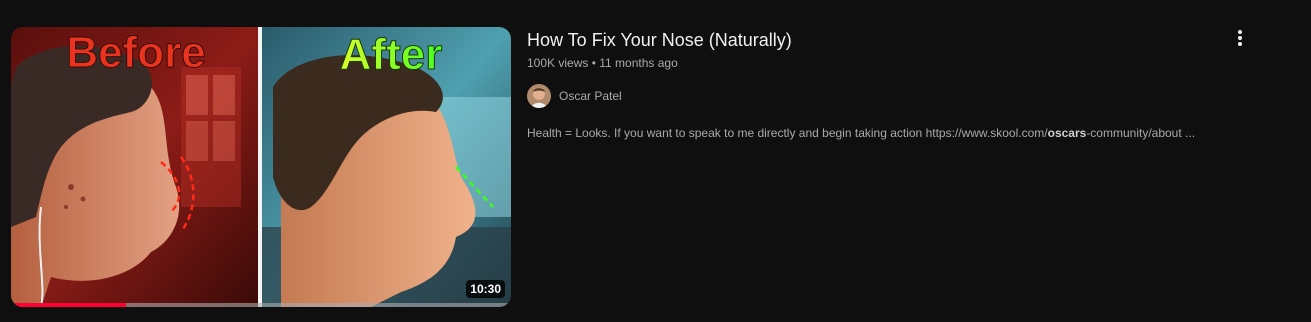 The image size is (1311, 322). I want to click on more-vertical-icon, so click(1240, 38).